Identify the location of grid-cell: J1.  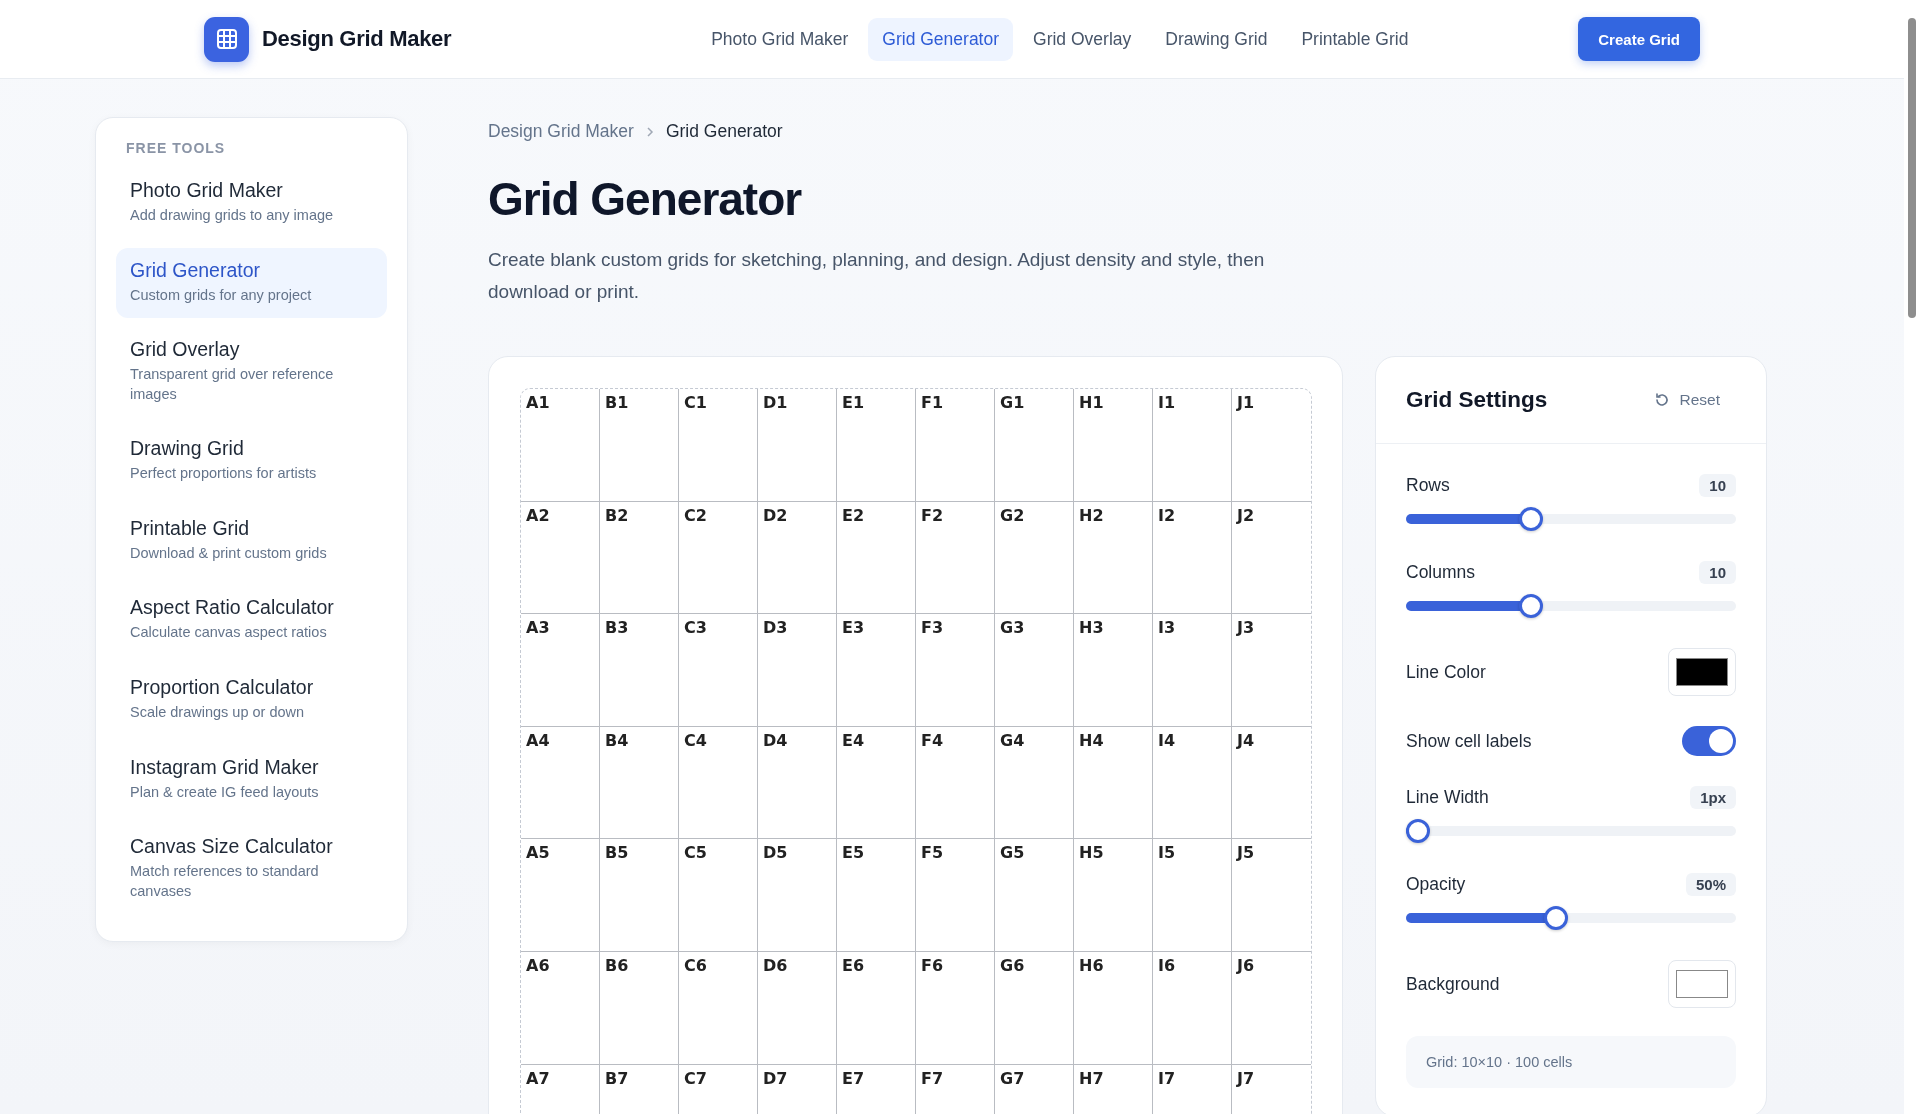
(1271, 445).